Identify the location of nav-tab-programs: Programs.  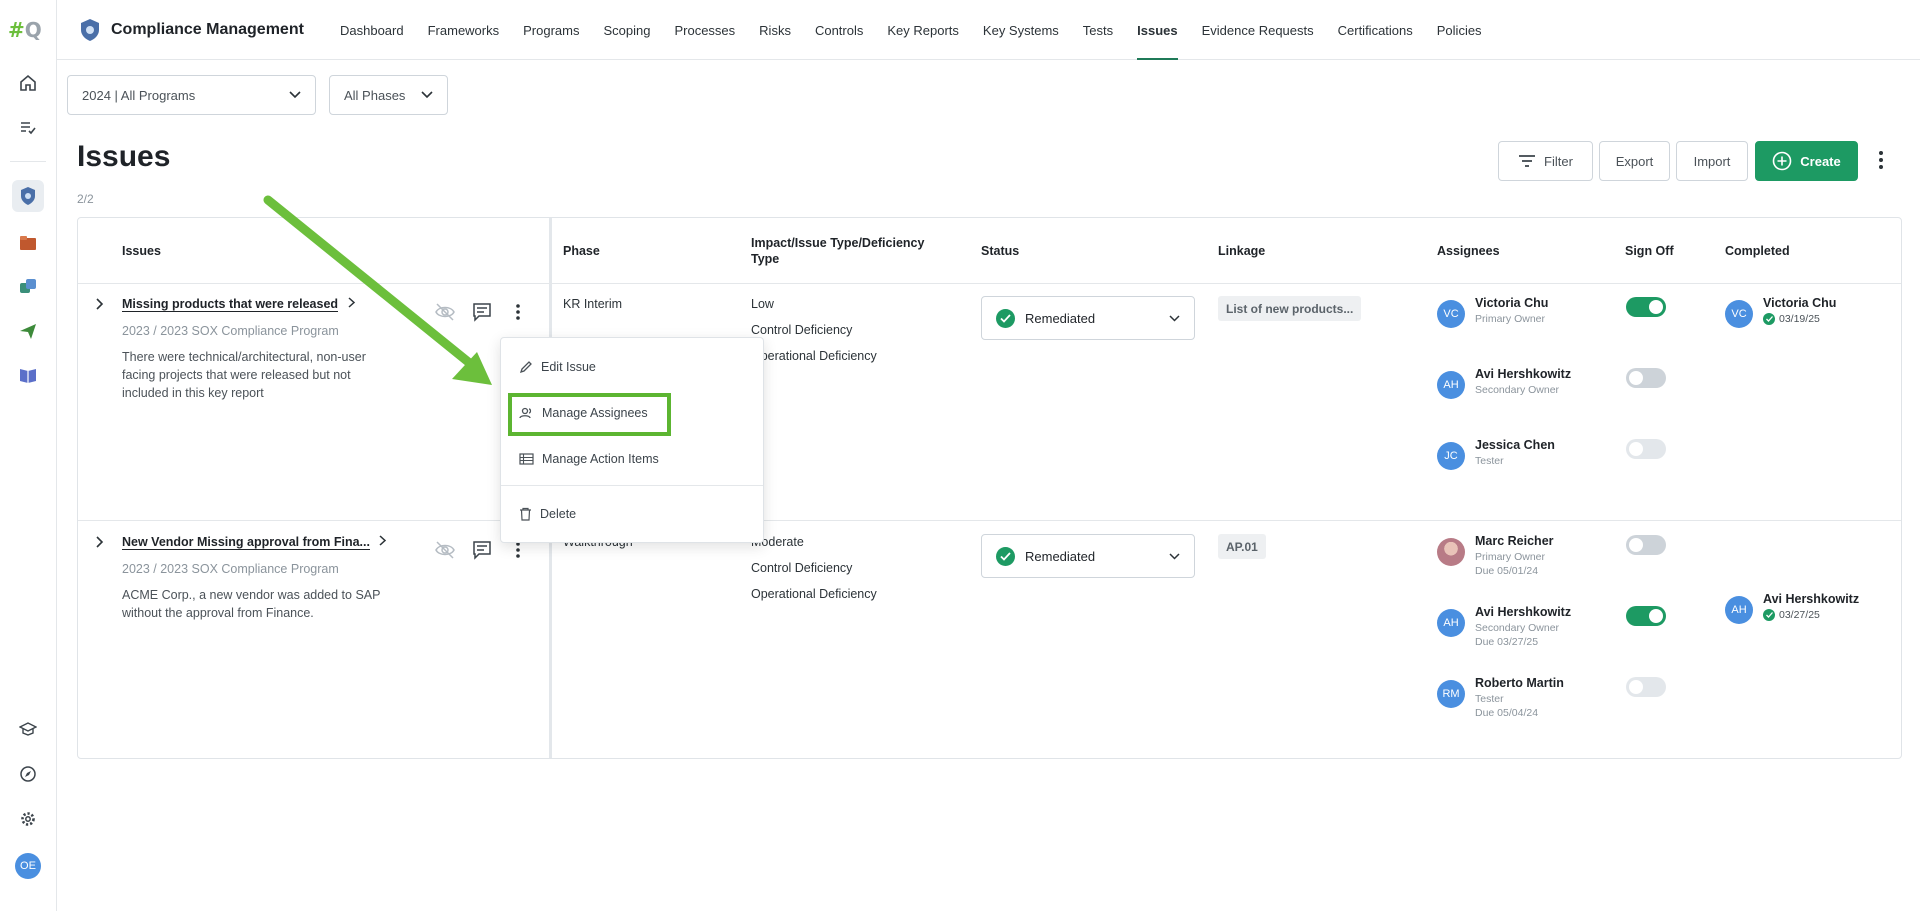
(551, 30).